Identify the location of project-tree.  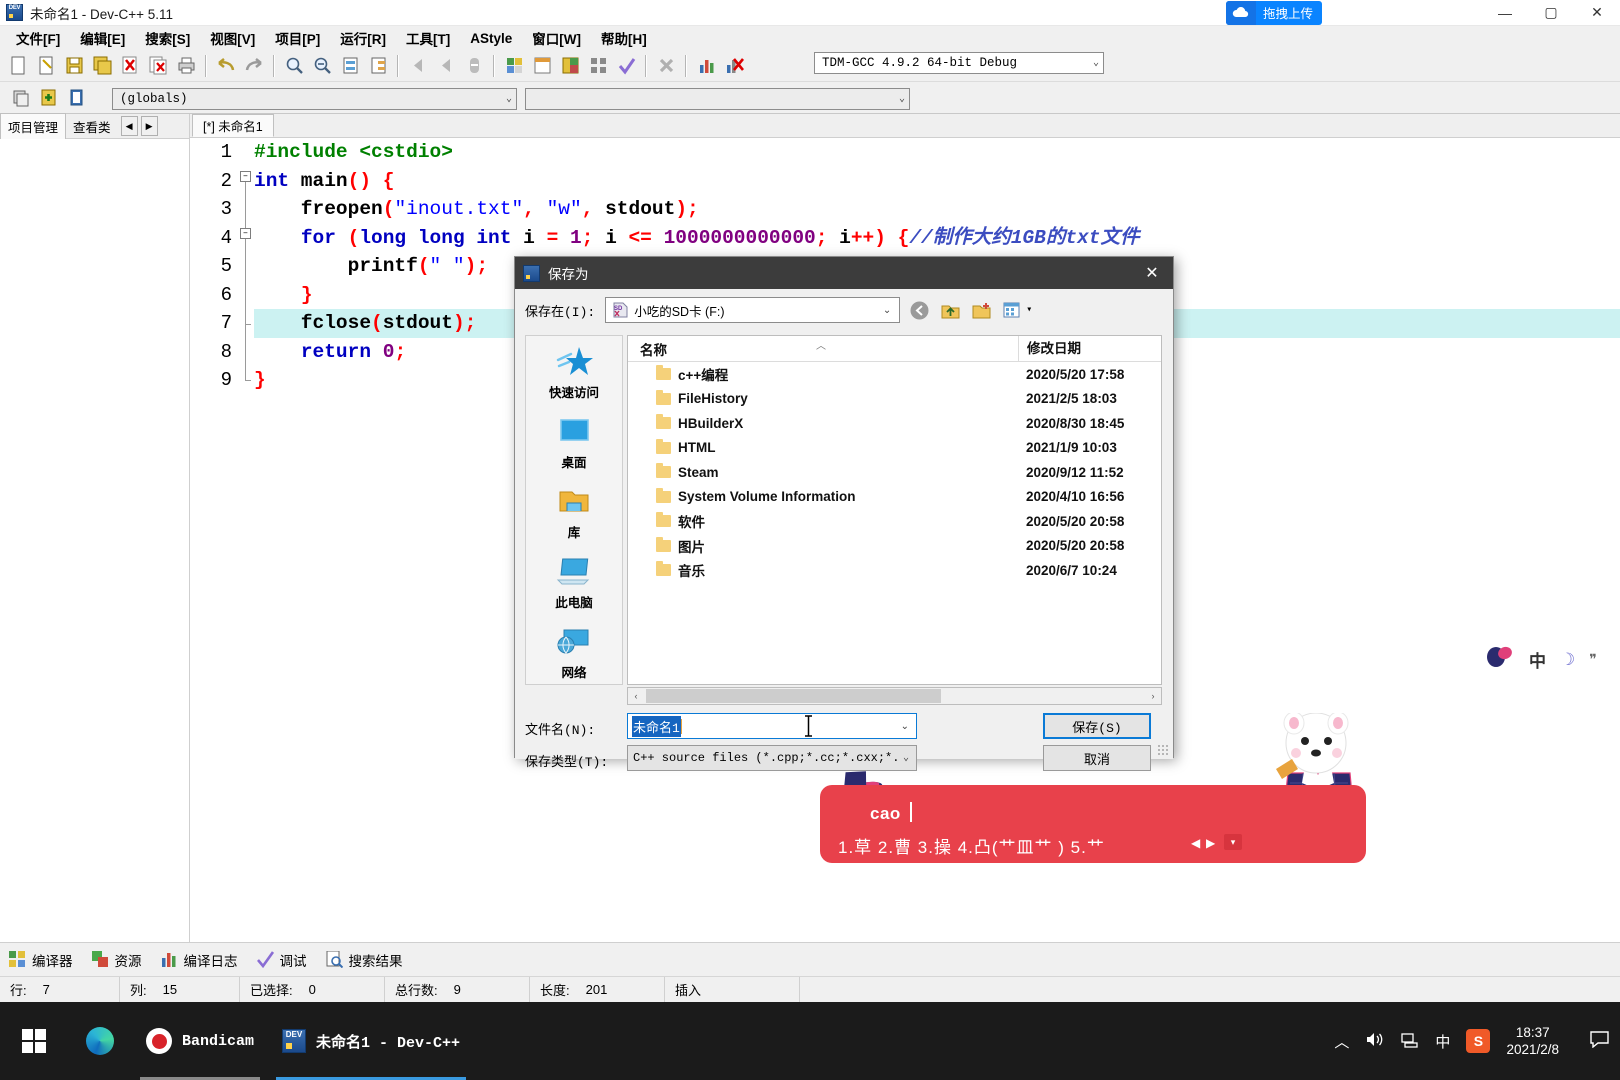
(94, 540).